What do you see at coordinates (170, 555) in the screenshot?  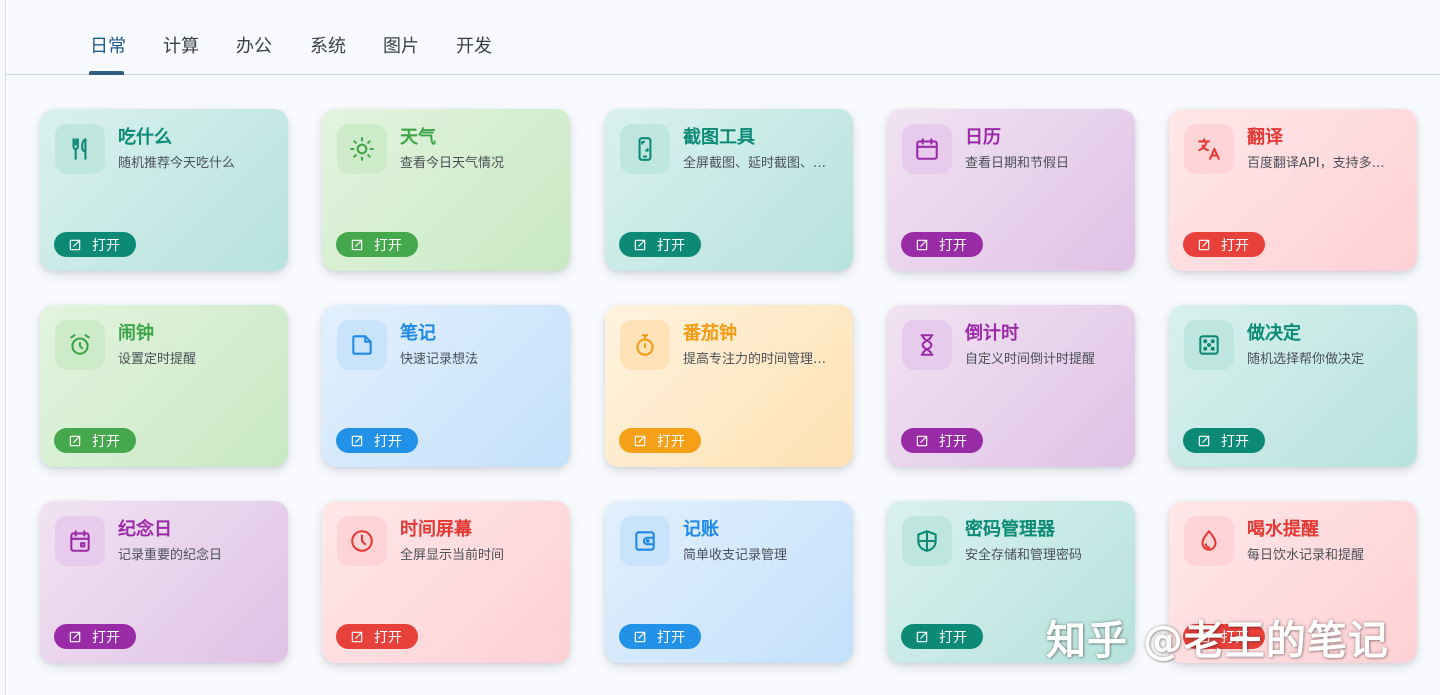 I see `tool-description: 记录重要的纪念日` at bounding box center [170, 555].